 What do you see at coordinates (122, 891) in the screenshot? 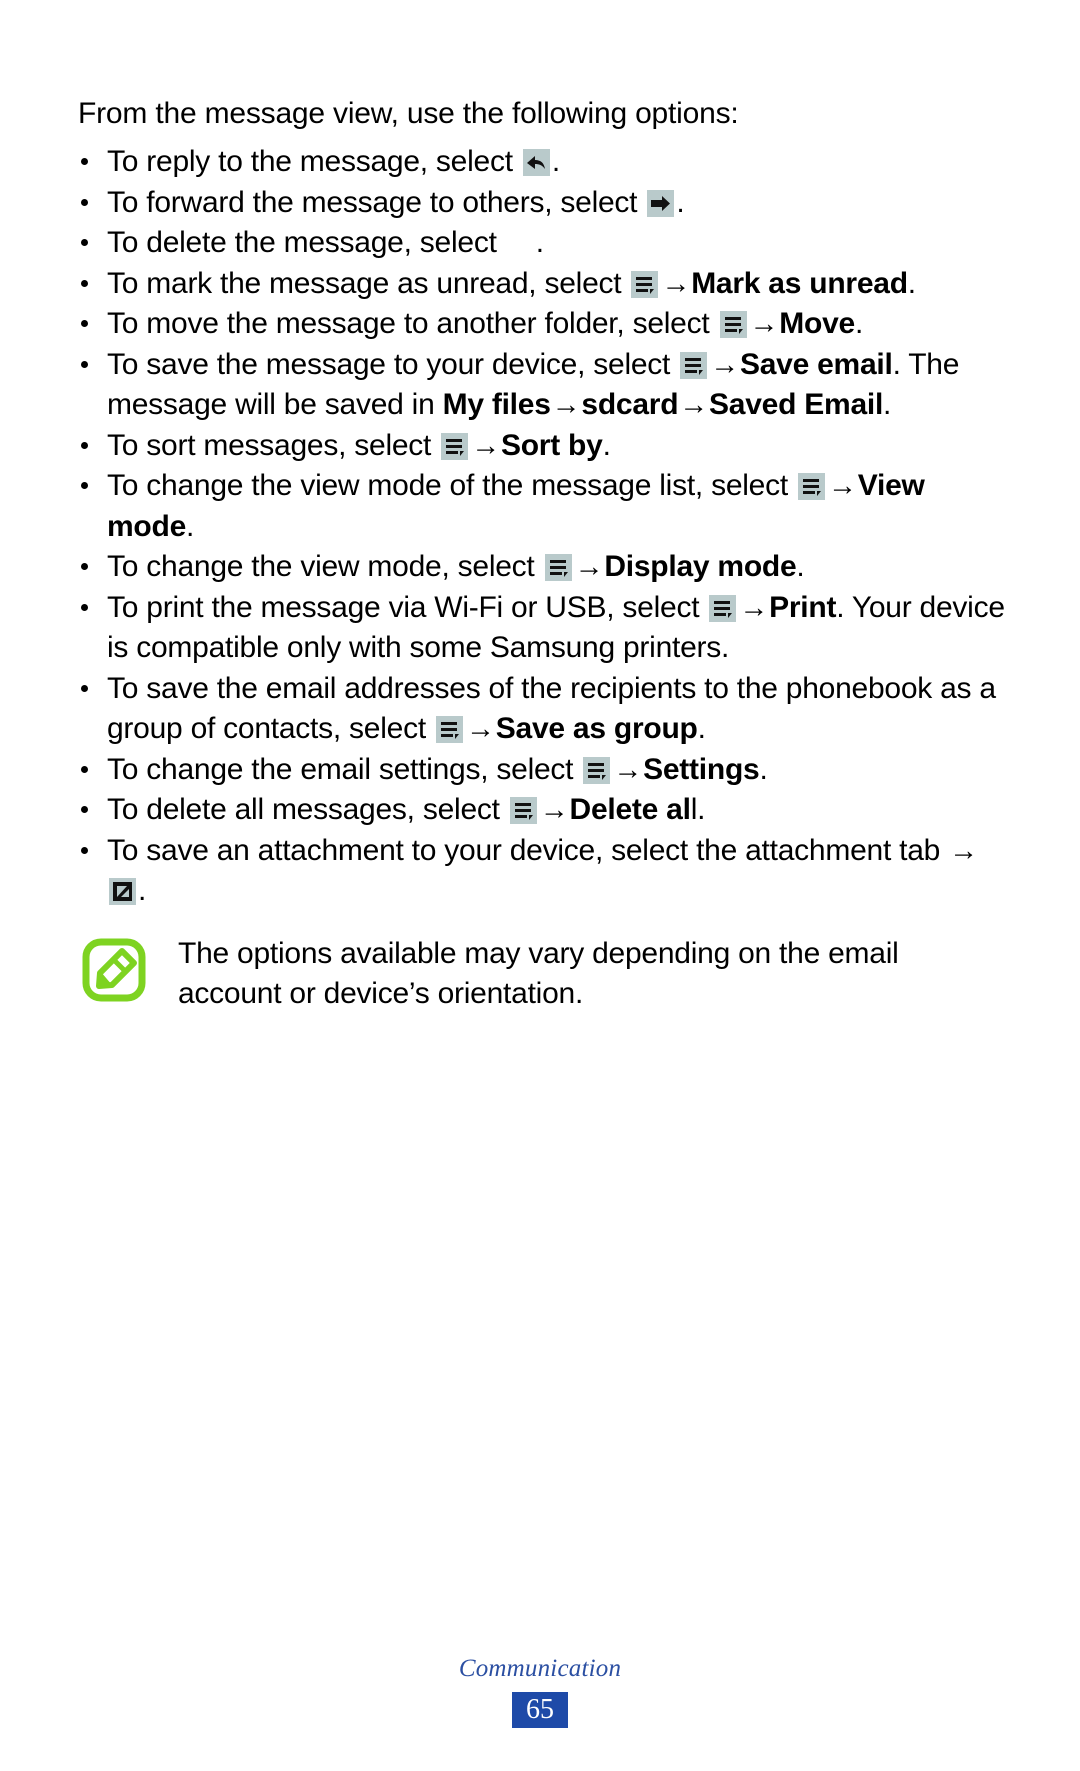
I see `save-attachment-icon` at bounding box center [122, 891].